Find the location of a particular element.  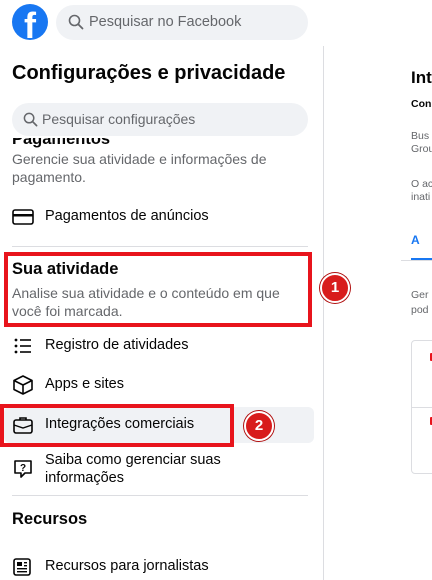

facebook-logo-letter: f is located at coordinates (30, 23).